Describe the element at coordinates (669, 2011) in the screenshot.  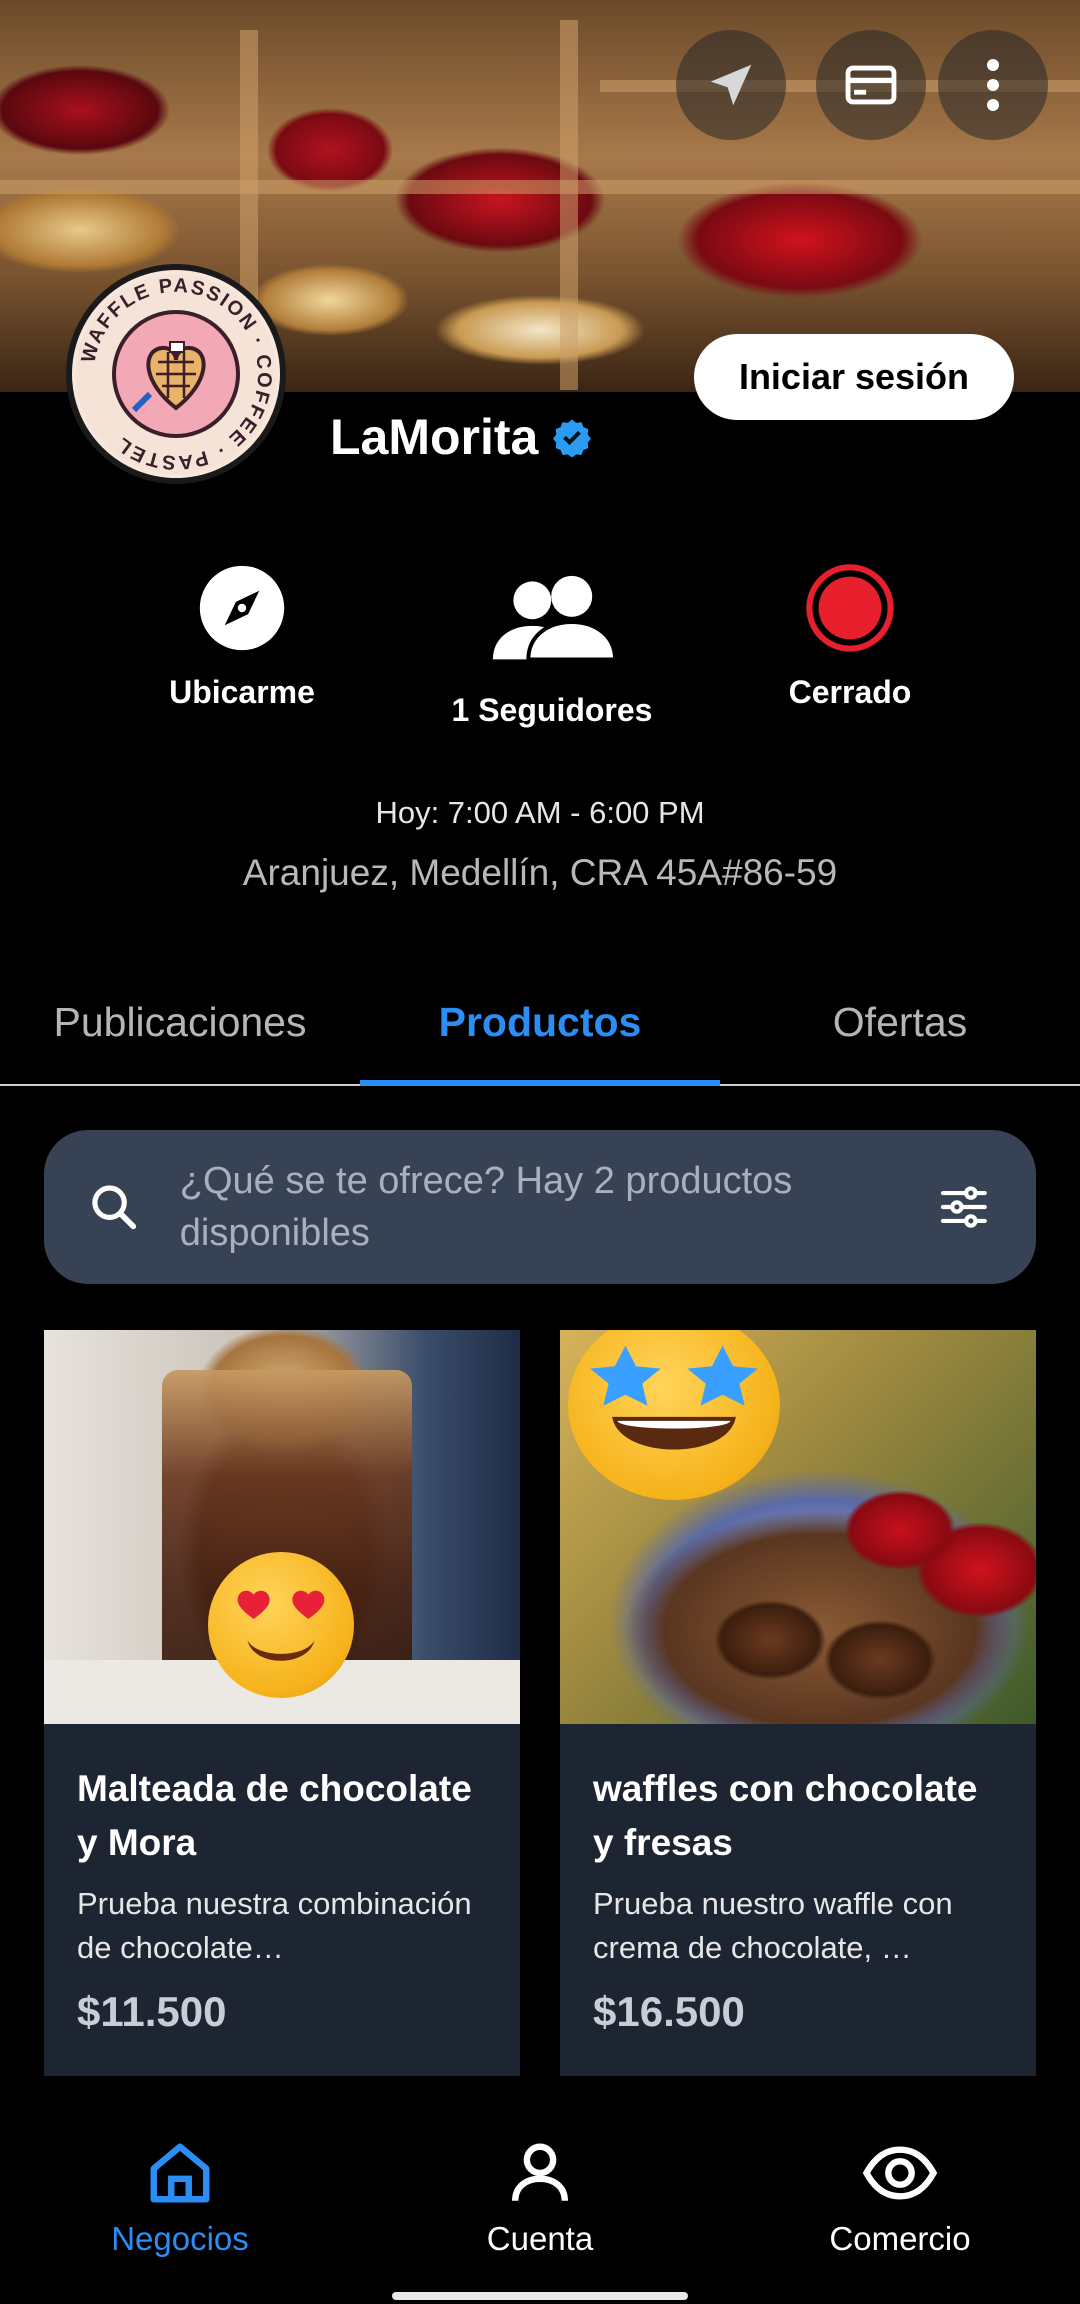
I see `product-price: $16.500` at that location.